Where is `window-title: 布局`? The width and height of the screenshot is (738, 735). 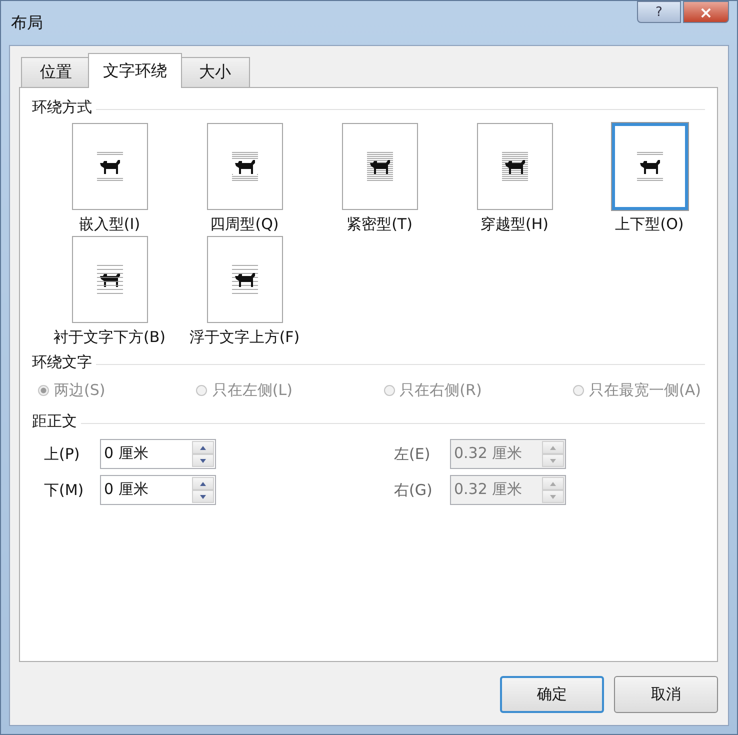 window-title: 布局 is located at coordinates (27, 23).